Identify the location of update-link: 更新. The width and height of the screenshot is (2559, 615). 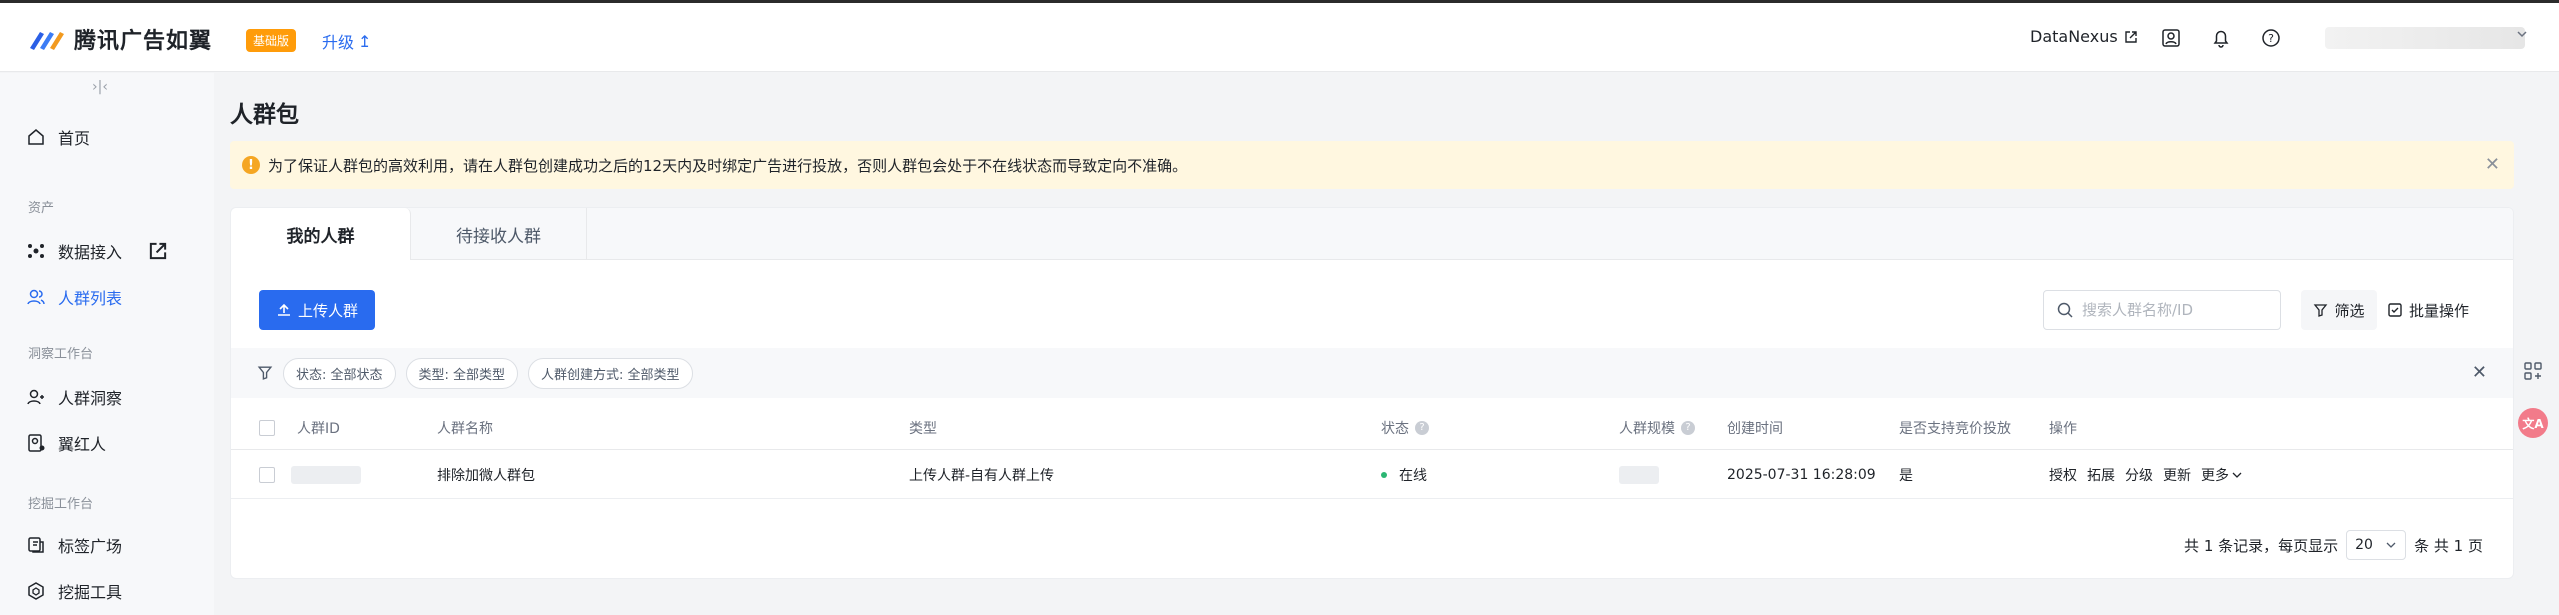
(2177, 475).